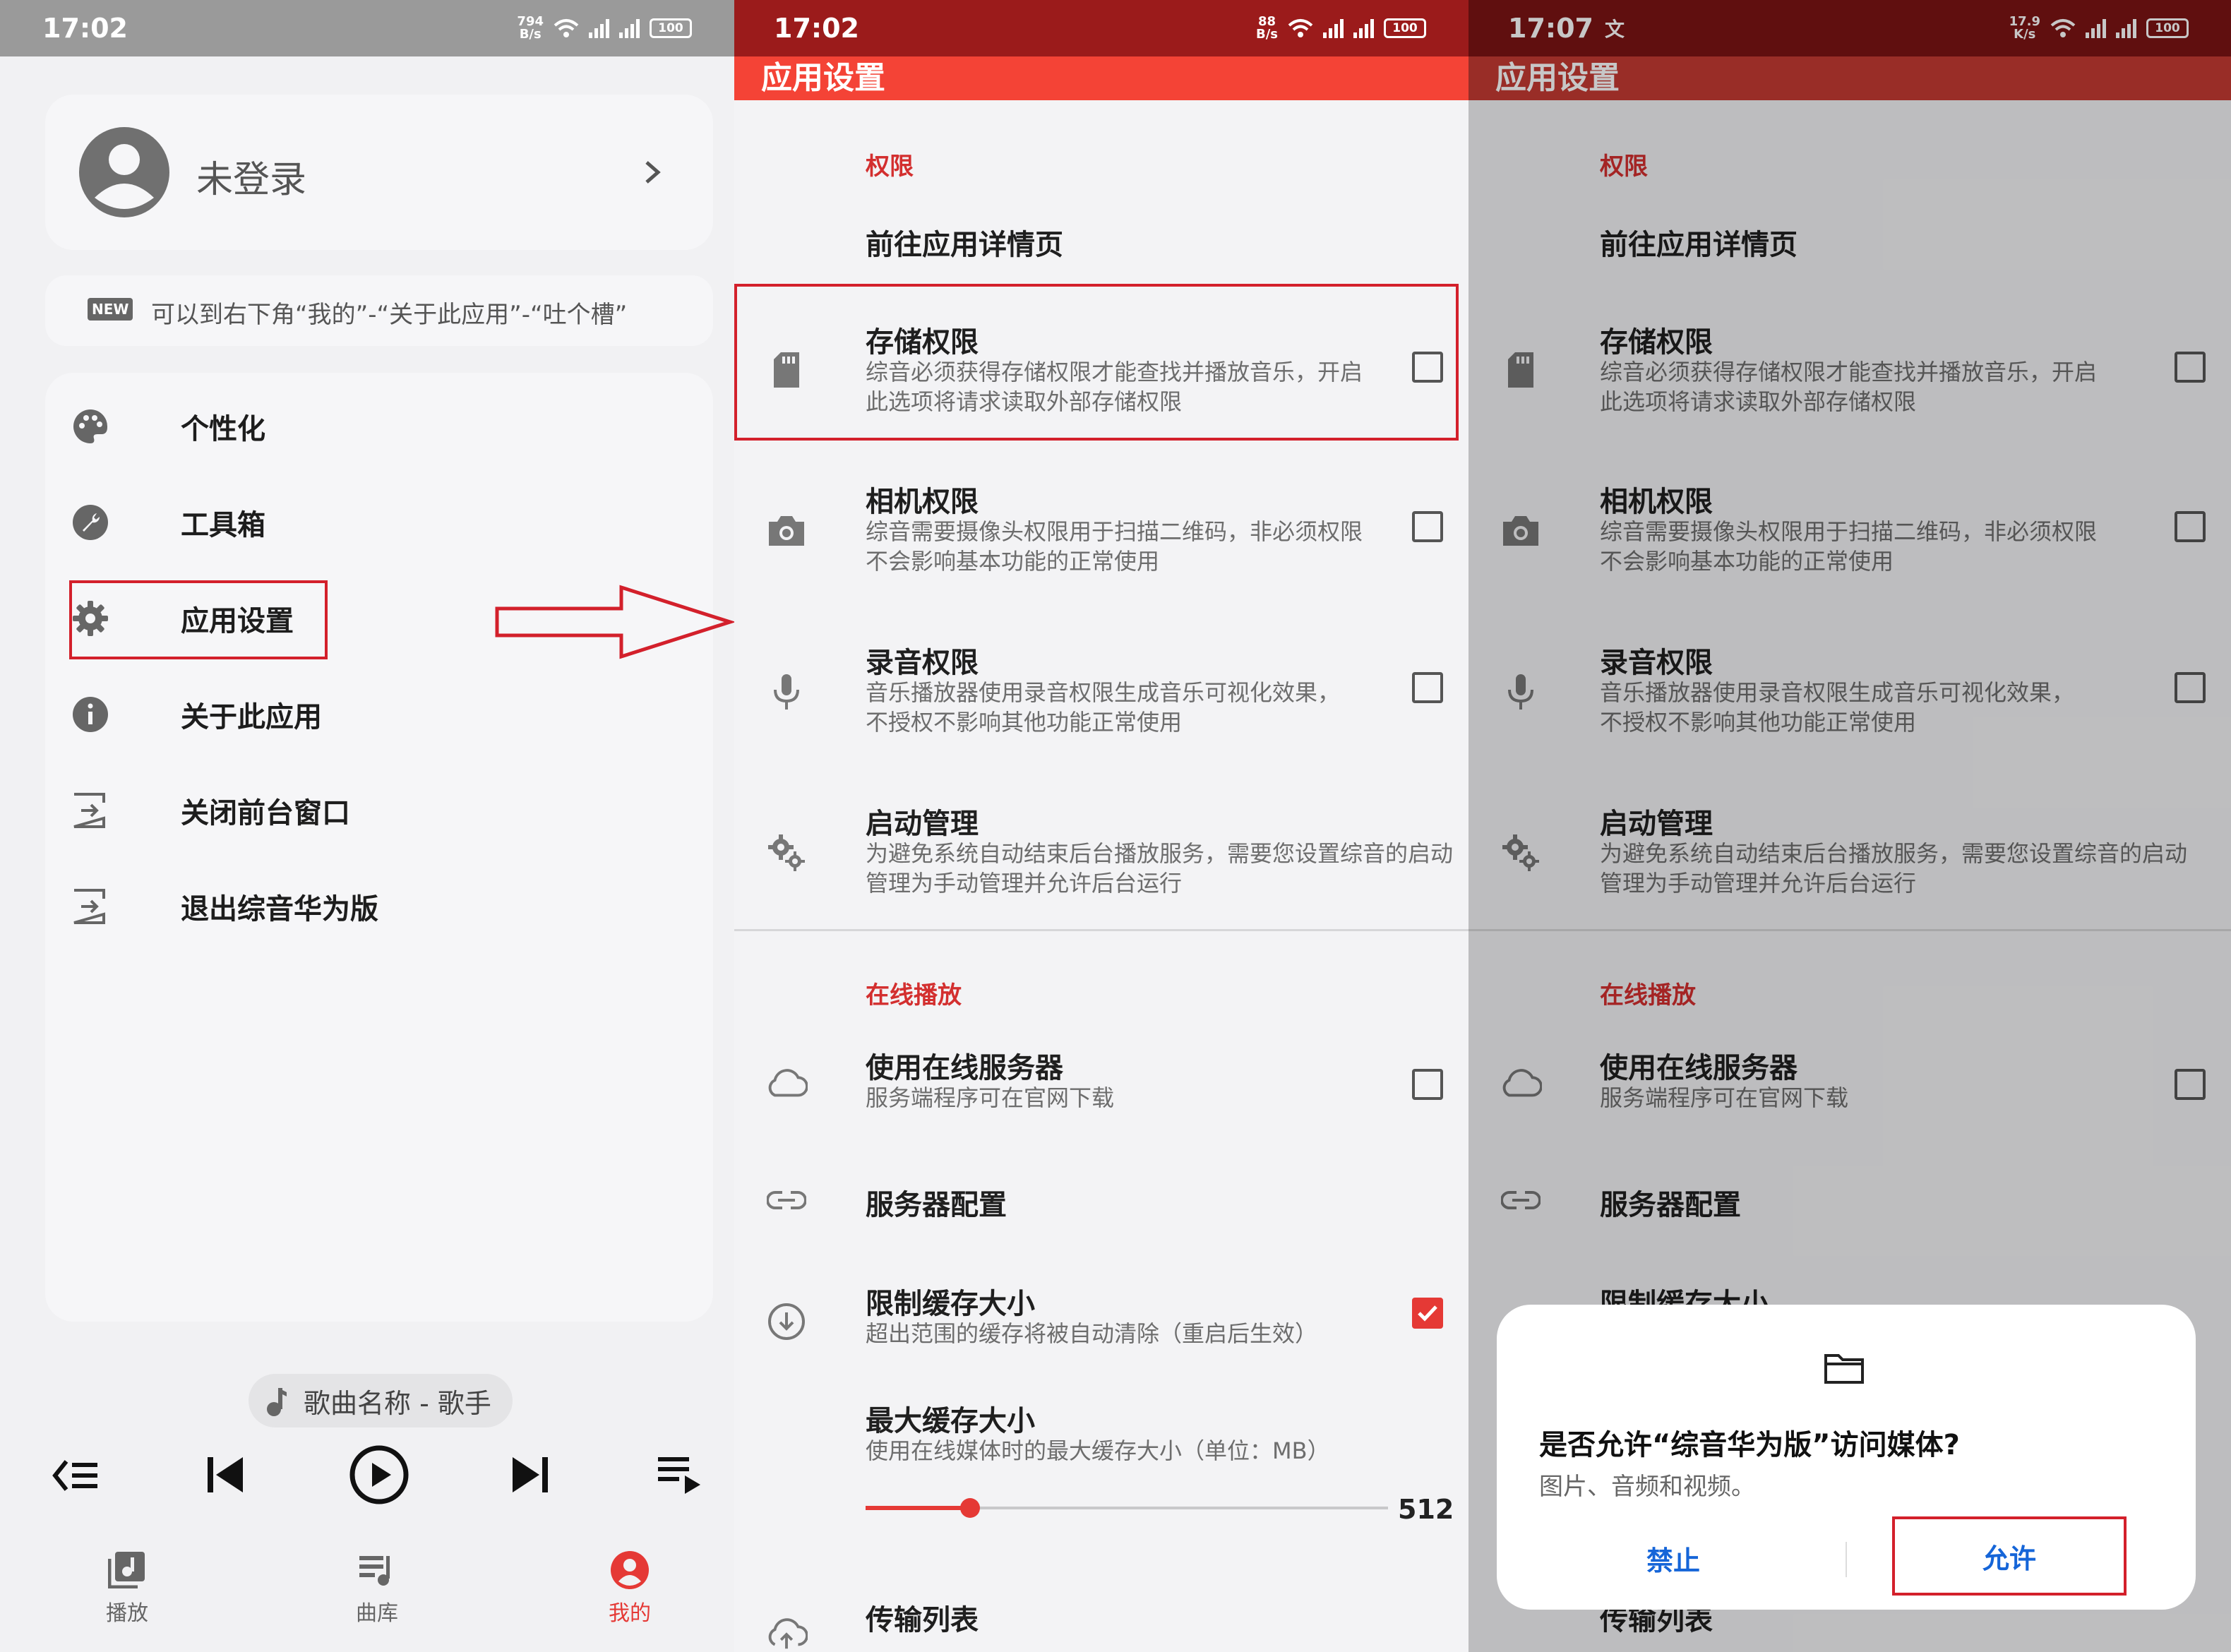 The width and height of the screenshot is (2231, 1652). What do you see at coordinates (225, 1475) in the screenshot?
I see `previous-icon` at bounding box center [225, 1475].